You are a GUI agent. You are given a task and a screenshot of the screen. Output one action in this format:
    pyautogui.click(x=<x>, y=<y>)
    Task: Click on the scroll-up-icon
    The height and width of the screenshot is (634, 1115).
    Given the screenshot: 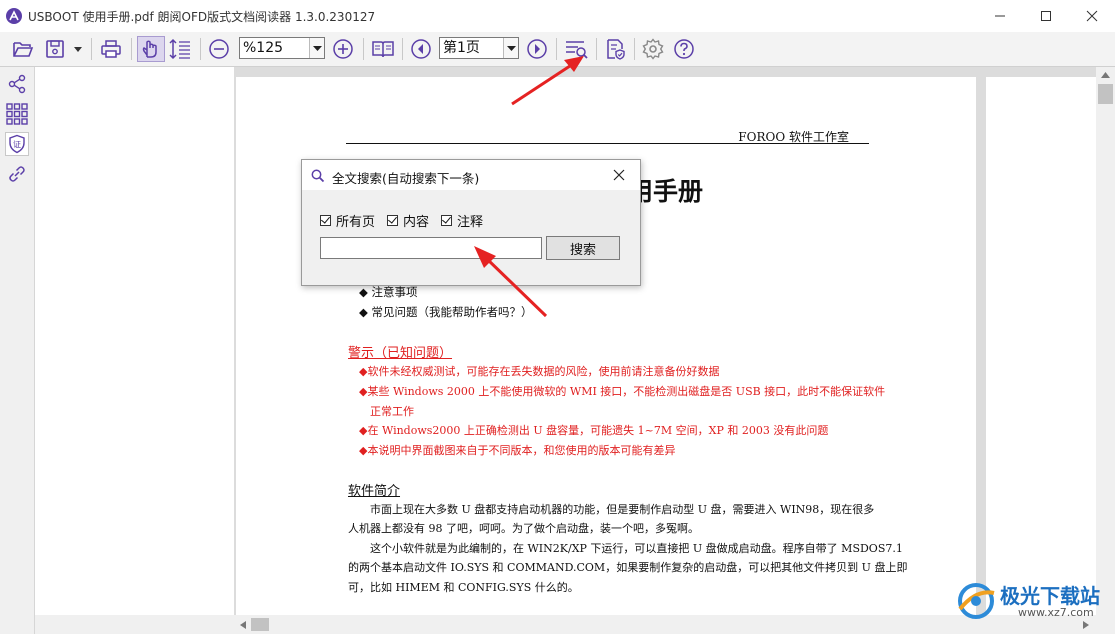 What is the action you would take?
    pyautogui.click(x=1105, y=75)
    